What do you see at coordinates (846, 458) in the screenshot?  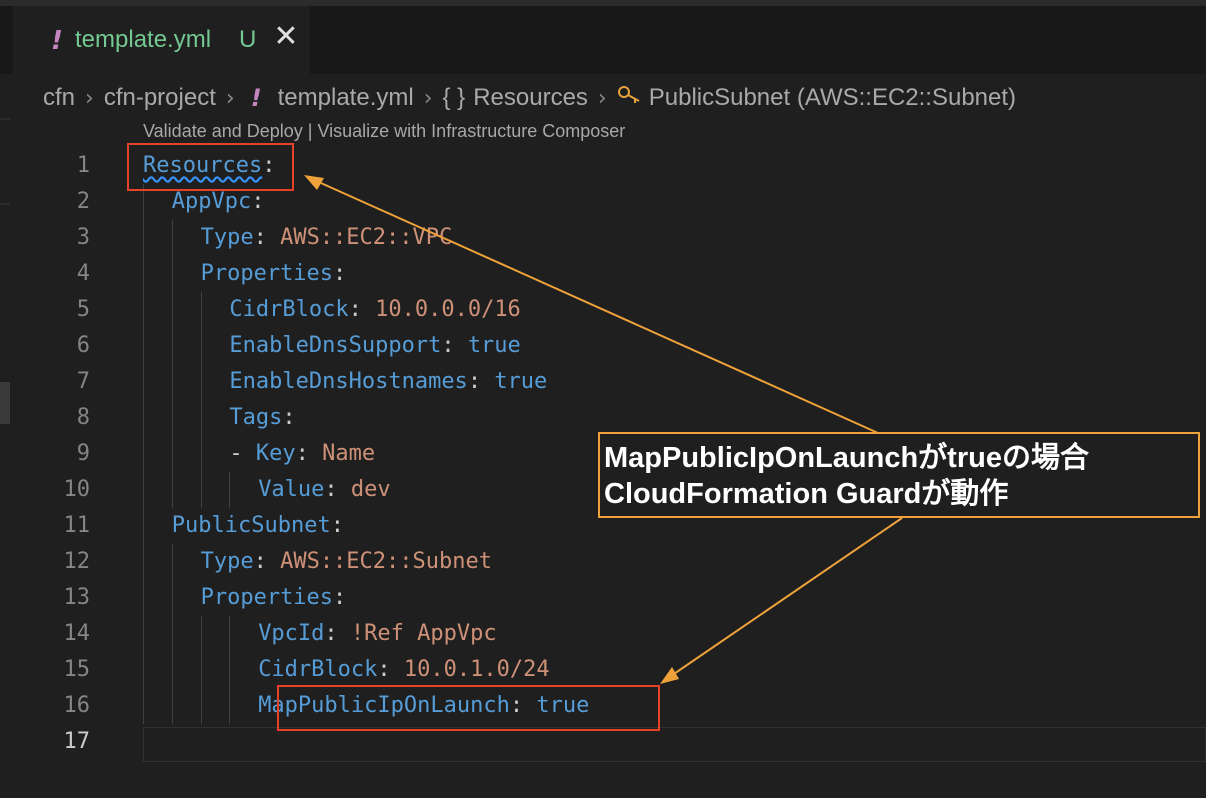 I see `callout-line-1: MapPublicIpOnLaunchがtrueの場合` at bounding box center [846, 458].